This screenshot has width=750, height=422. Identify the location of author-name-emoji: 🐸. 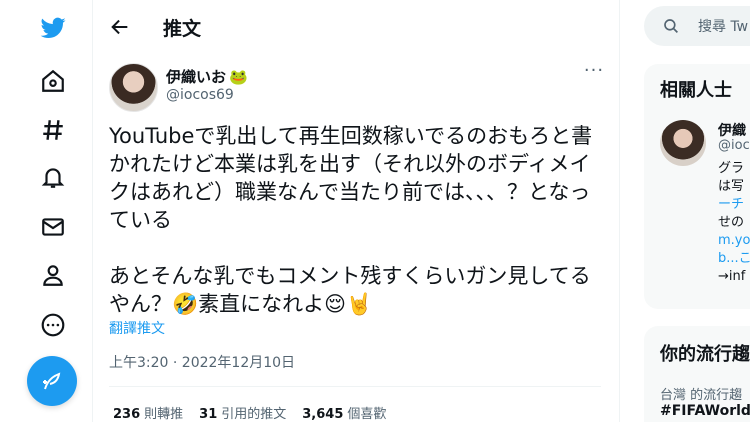
(238, 76).